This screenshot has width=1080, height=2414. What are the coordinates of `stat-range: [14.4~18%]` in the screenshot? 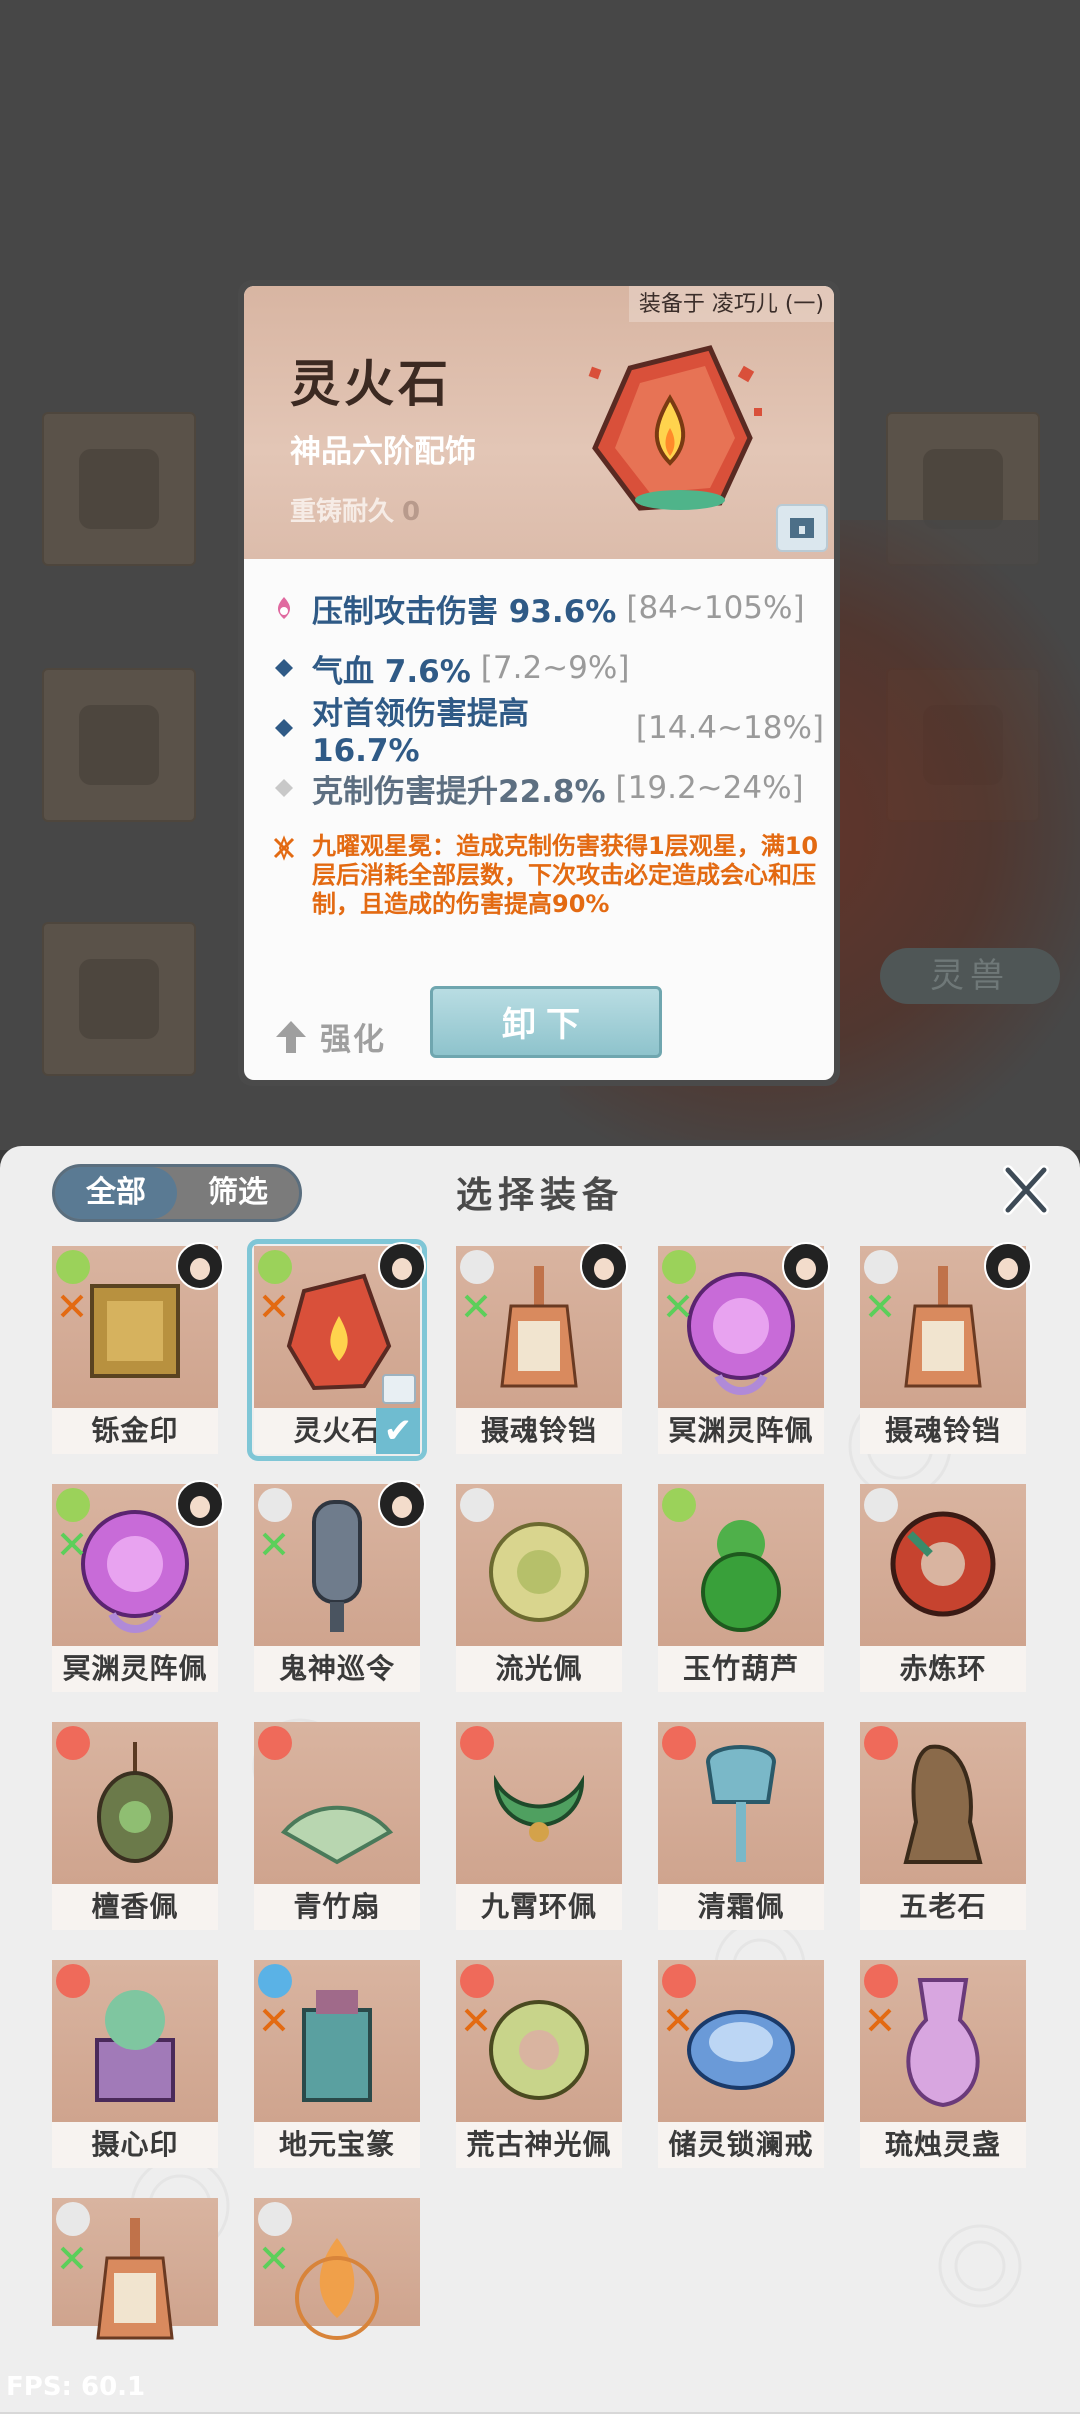 It's located at (729, 728).